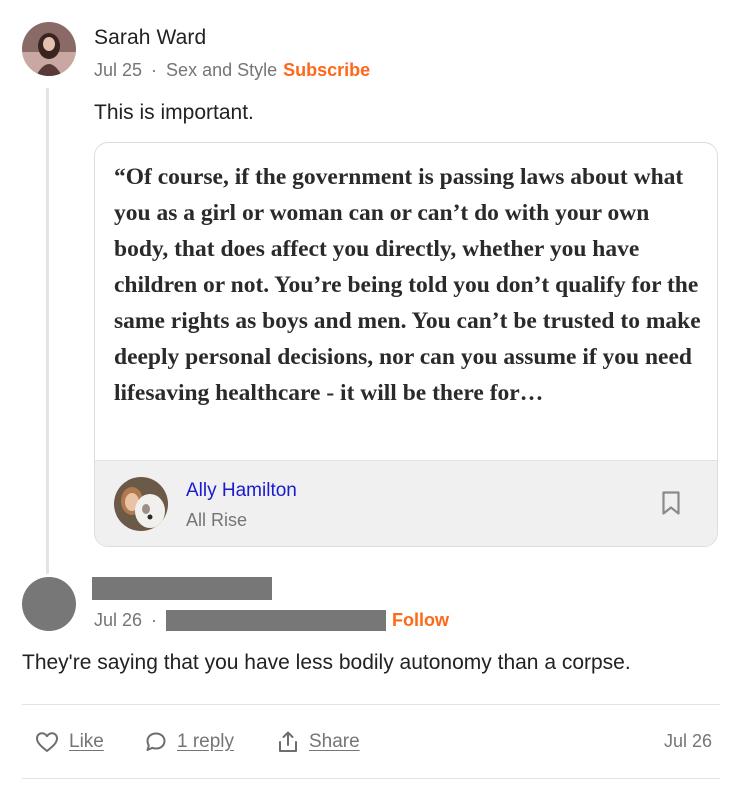  I want to click on quote-footer: Ally Hamilton All Rise, so click(406, 503).